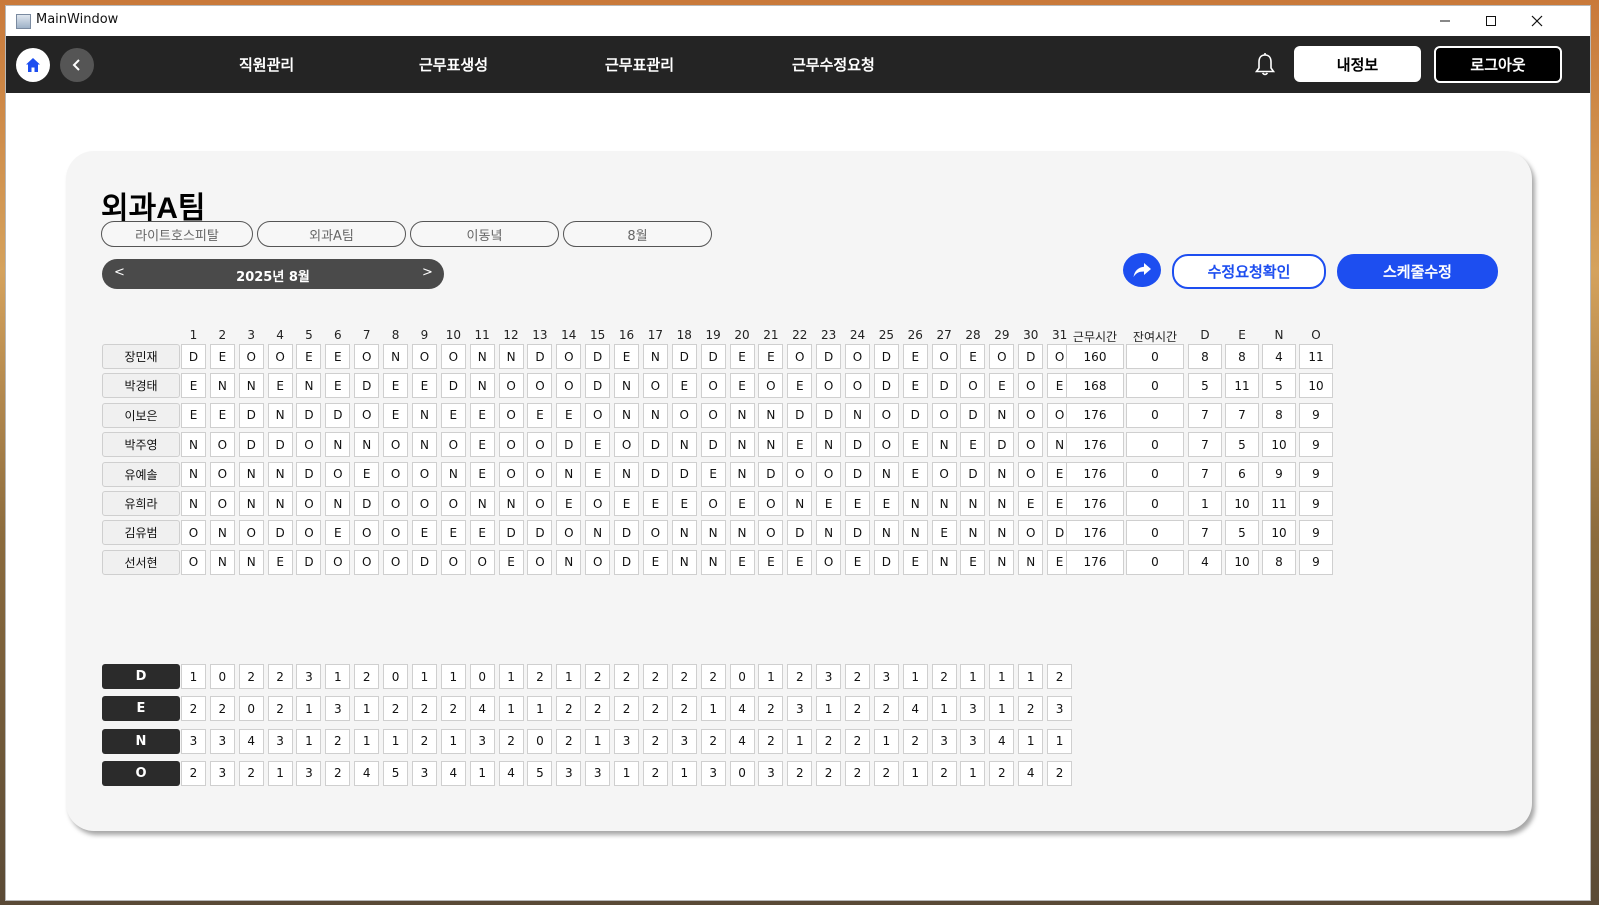 This screenshot has width=1599, height=905. What do you see at coordinates (1265, 65) in the screenshot?
I see `bell-icon` at bounding box center [1265, 65].